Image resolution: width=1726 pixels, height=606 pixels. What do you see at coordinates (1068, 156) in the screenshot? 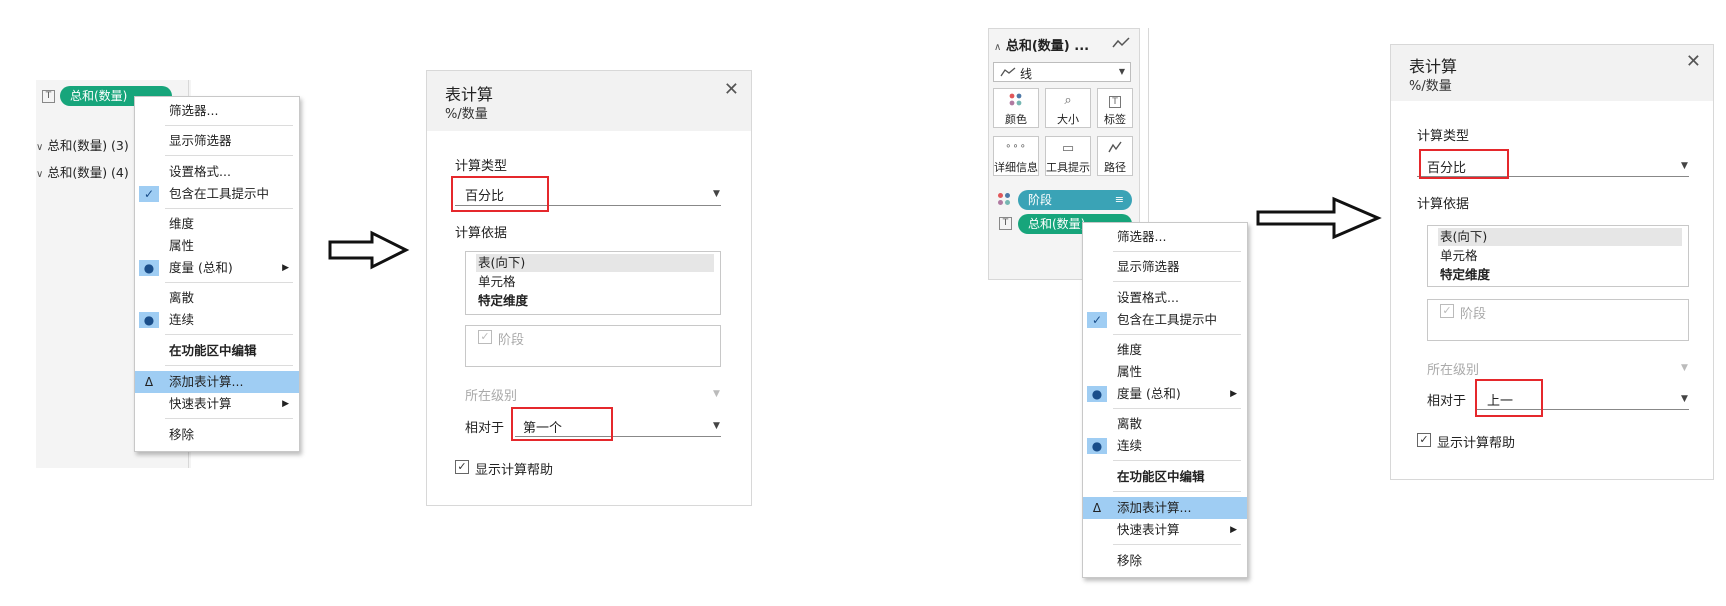
I see `marks-tooltip-button: ▭ 工具提示` at bounding box center [1068, 156].